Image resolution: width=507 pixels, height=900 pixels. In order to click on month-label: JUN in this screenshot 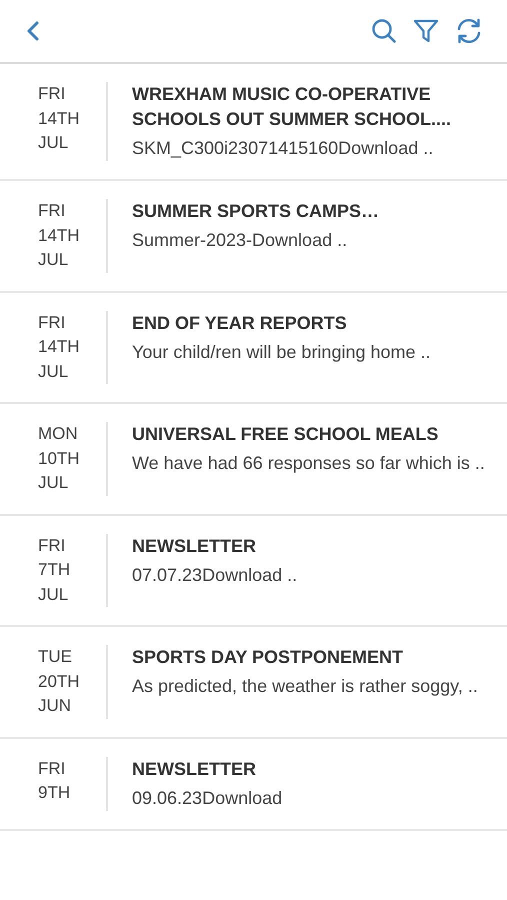, I will do `click(55, 706)`.